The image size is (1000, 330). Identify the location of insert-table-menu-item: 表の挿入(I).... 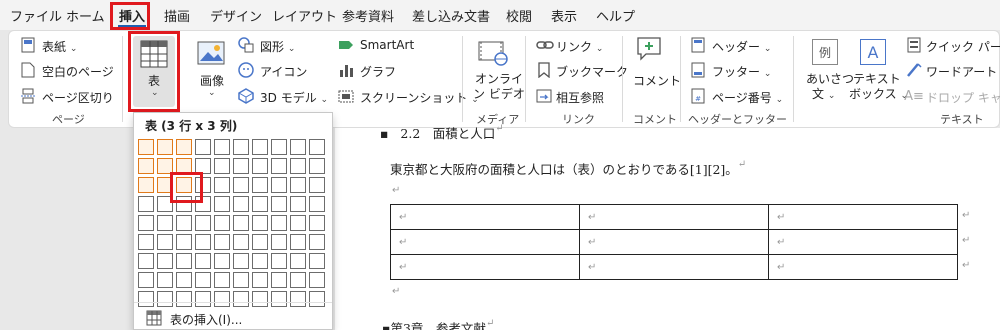
(206, 319).